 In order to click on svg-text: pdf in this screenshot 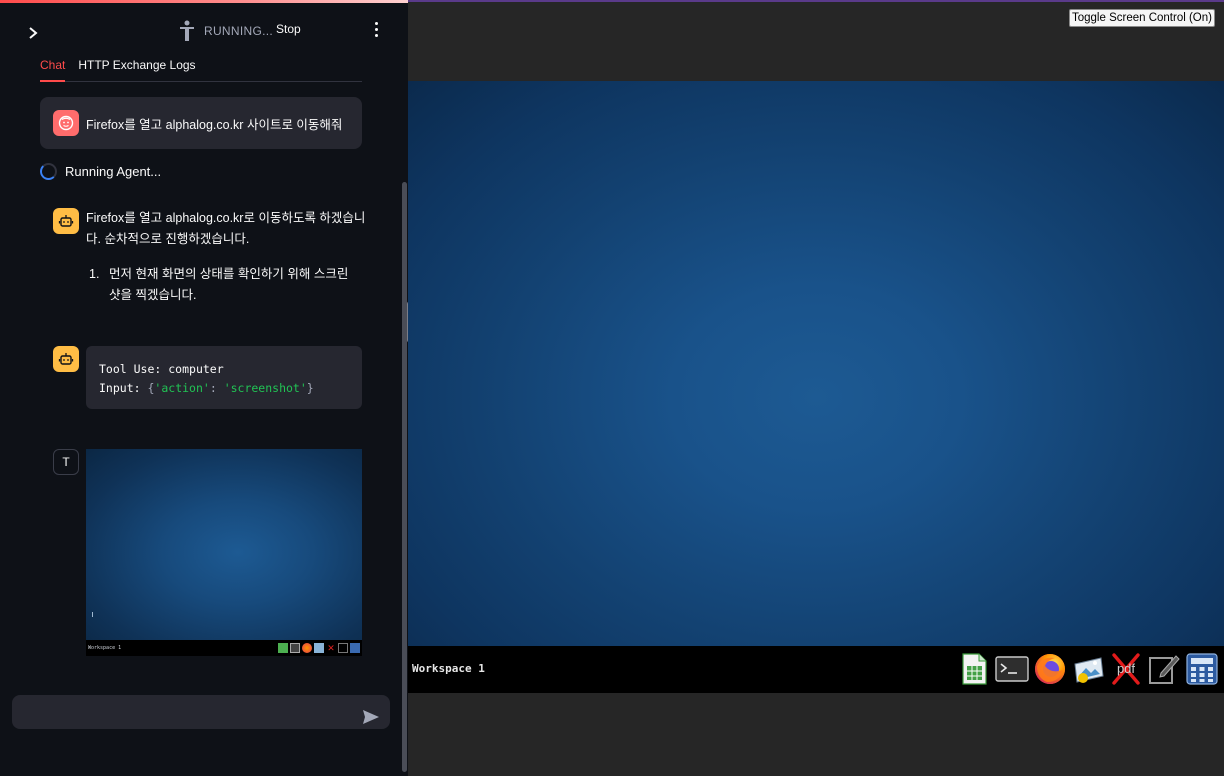, I will do `click(1126, 668)`.